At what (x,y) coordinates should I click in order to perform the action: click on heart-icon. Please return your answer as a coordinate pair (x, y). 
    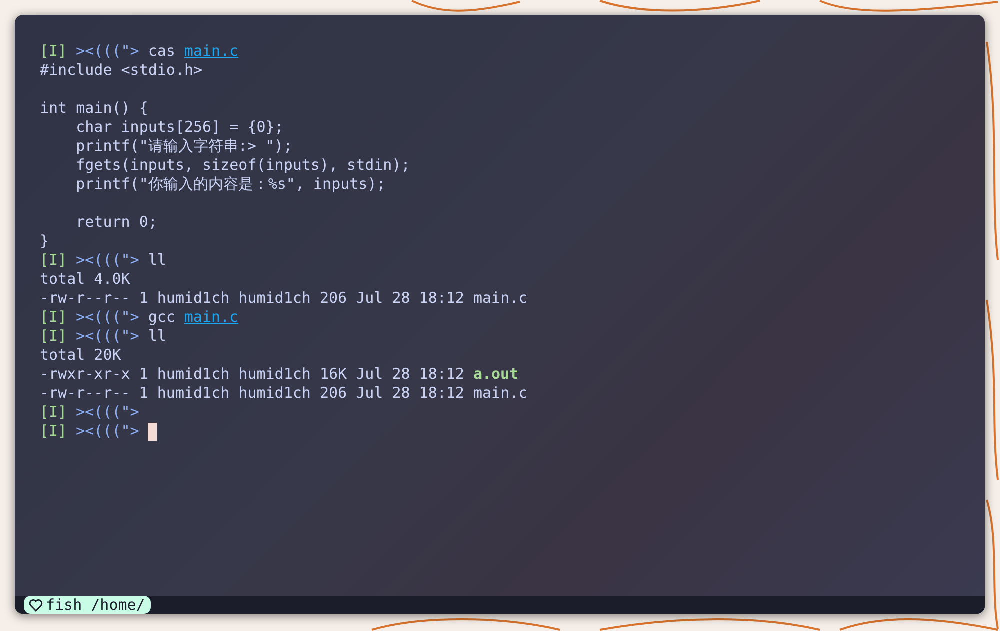
    Looking at the image, I should click on (36, 605).